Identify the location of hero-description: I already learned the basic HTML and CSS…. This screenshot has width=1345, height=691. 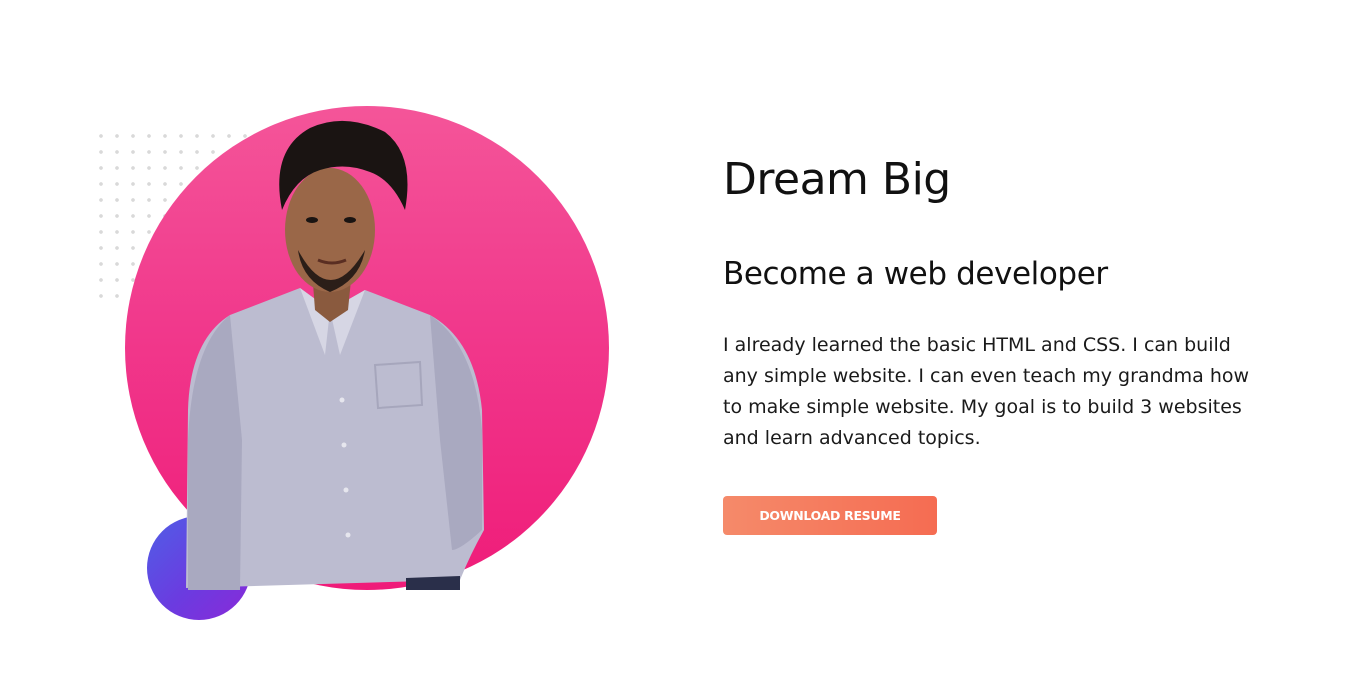
(986, 391).